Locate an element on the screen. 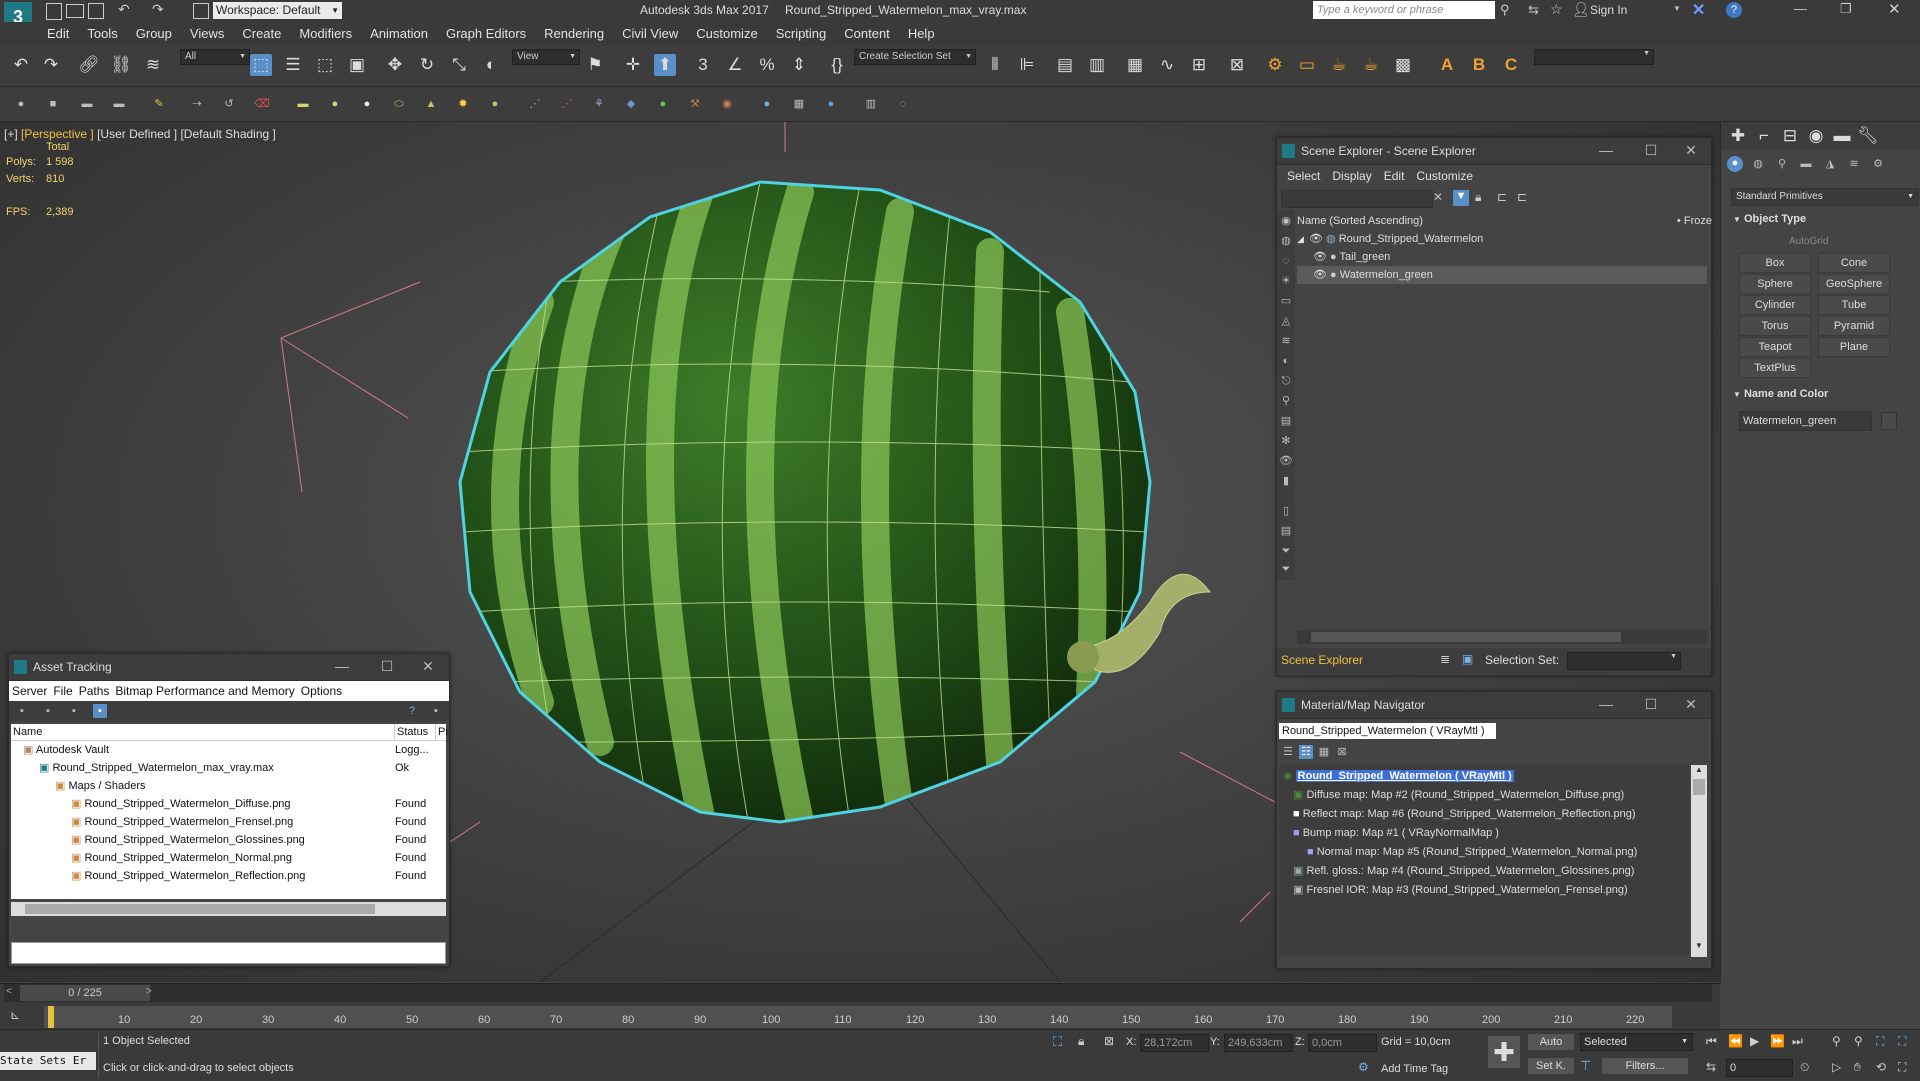 This screenshot has height=1081, width=1920. render-in-cloud-icon: ▩ is located at coordinates (1403, 65).